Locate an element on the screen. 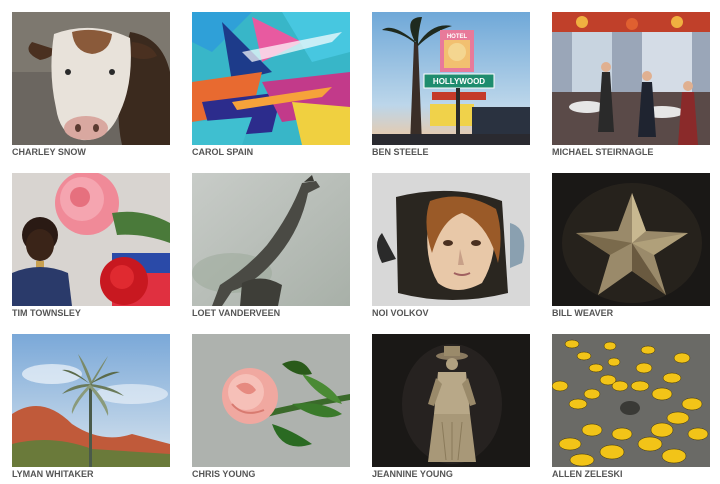  cow-painting-image is located at coordinates (91, 78).